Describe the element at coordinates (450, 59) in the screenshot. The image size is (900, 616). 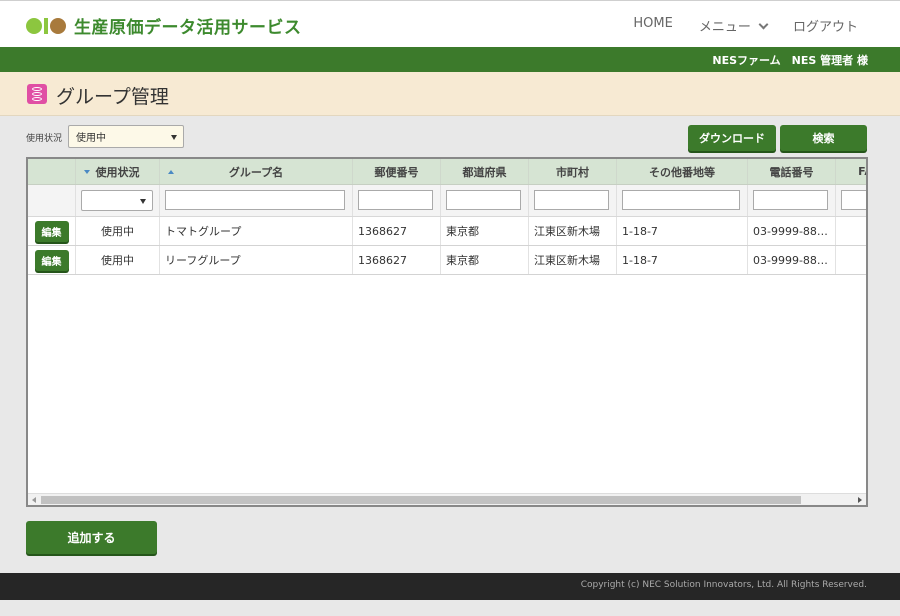
I see `user-bar: NESファーム NES 管理者 様` at that location.